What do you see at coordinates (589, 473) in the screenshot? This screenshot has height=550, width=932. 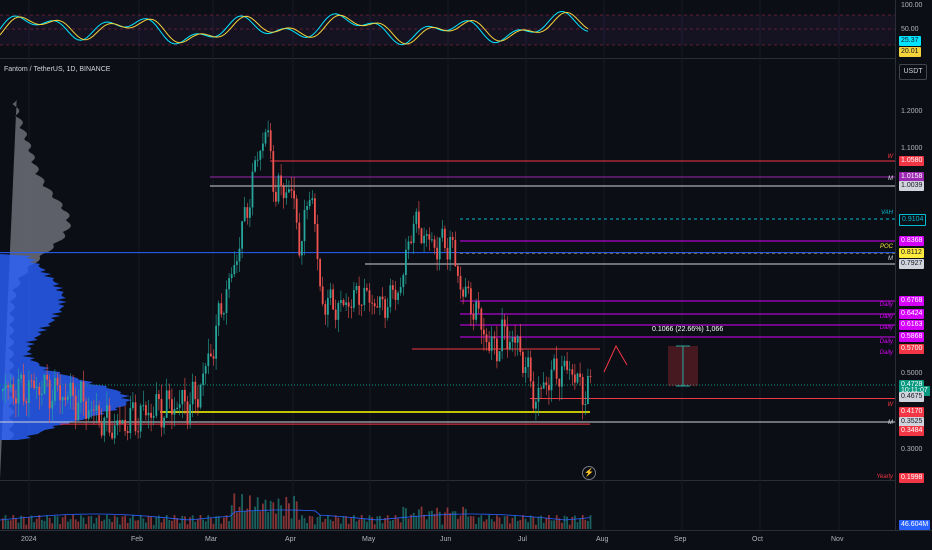 I see `replay-lightning-icon: ⚡` at bounding box center [589, 473].